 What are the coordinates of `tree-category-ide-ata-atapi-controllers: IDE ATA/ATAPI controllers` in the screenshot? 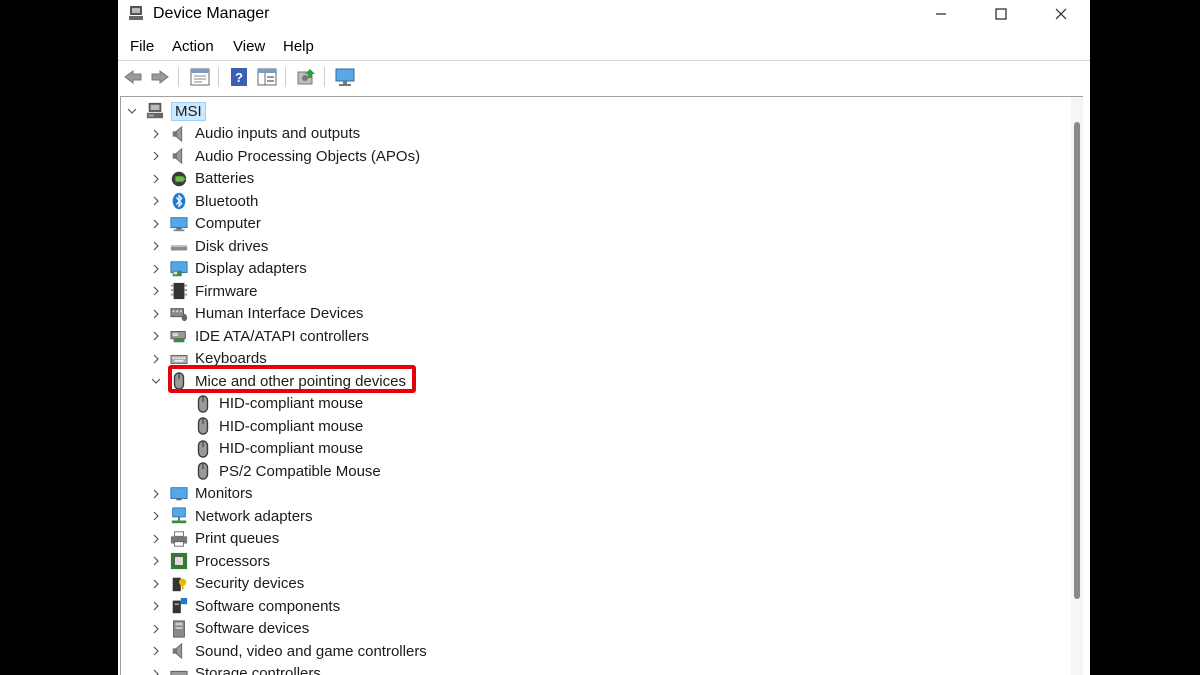 It's located at (259, 336).